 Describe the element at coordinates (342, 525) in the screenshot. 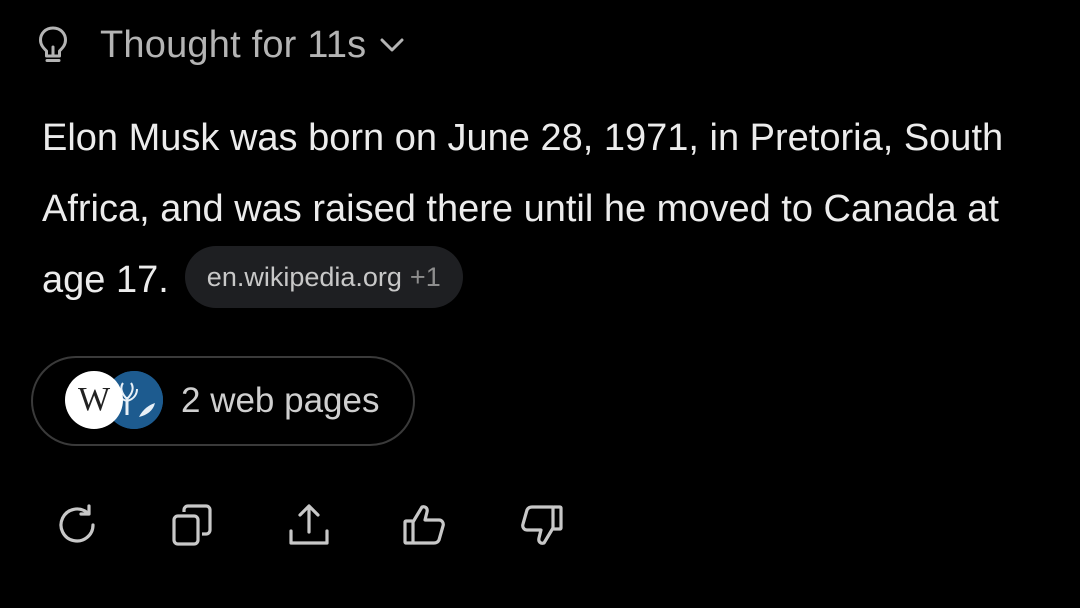

I see `message-actions` at that location.